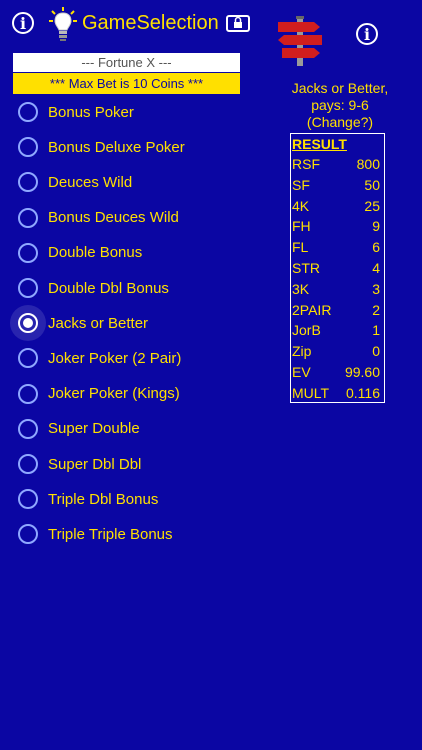 Image resolution: width=422 pixels, height=750 pixels. Describe the element at coordinates (238, 23) in the screenshot. I see `lock-screen-icon` at that location.